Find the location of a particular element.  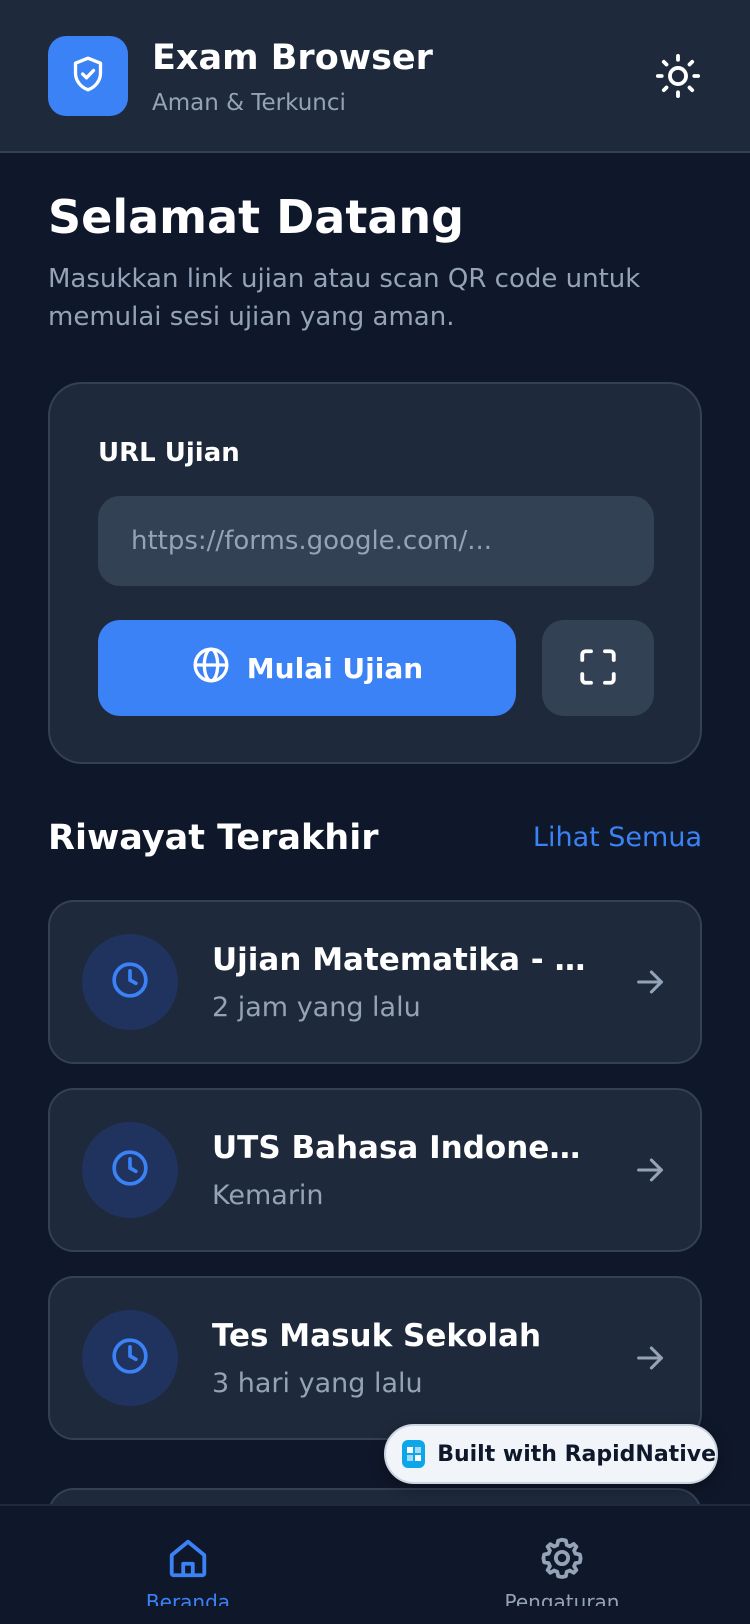

scan-qr-button is located at coordinates (598, 668).